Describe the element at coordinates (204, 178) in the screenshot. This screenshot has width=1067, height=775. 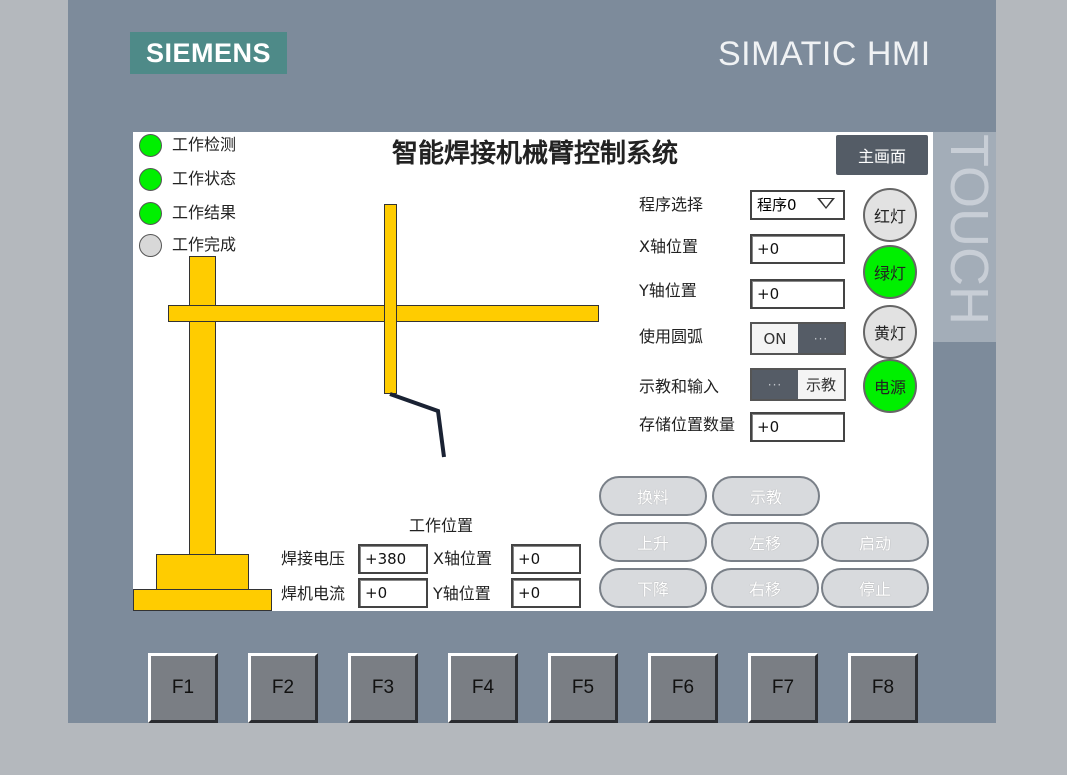
I see `status-label: 工作状态` at that location.